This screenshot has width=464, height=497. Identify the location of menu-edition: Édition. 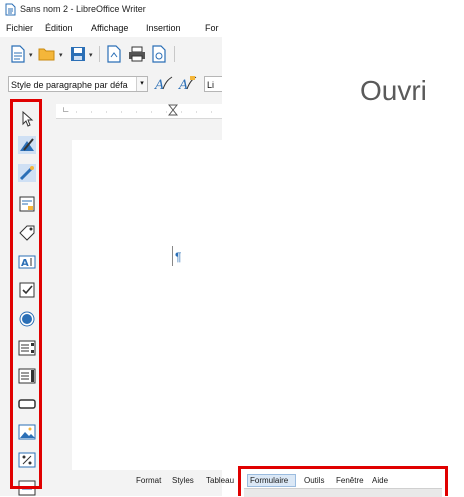
(59, 28).